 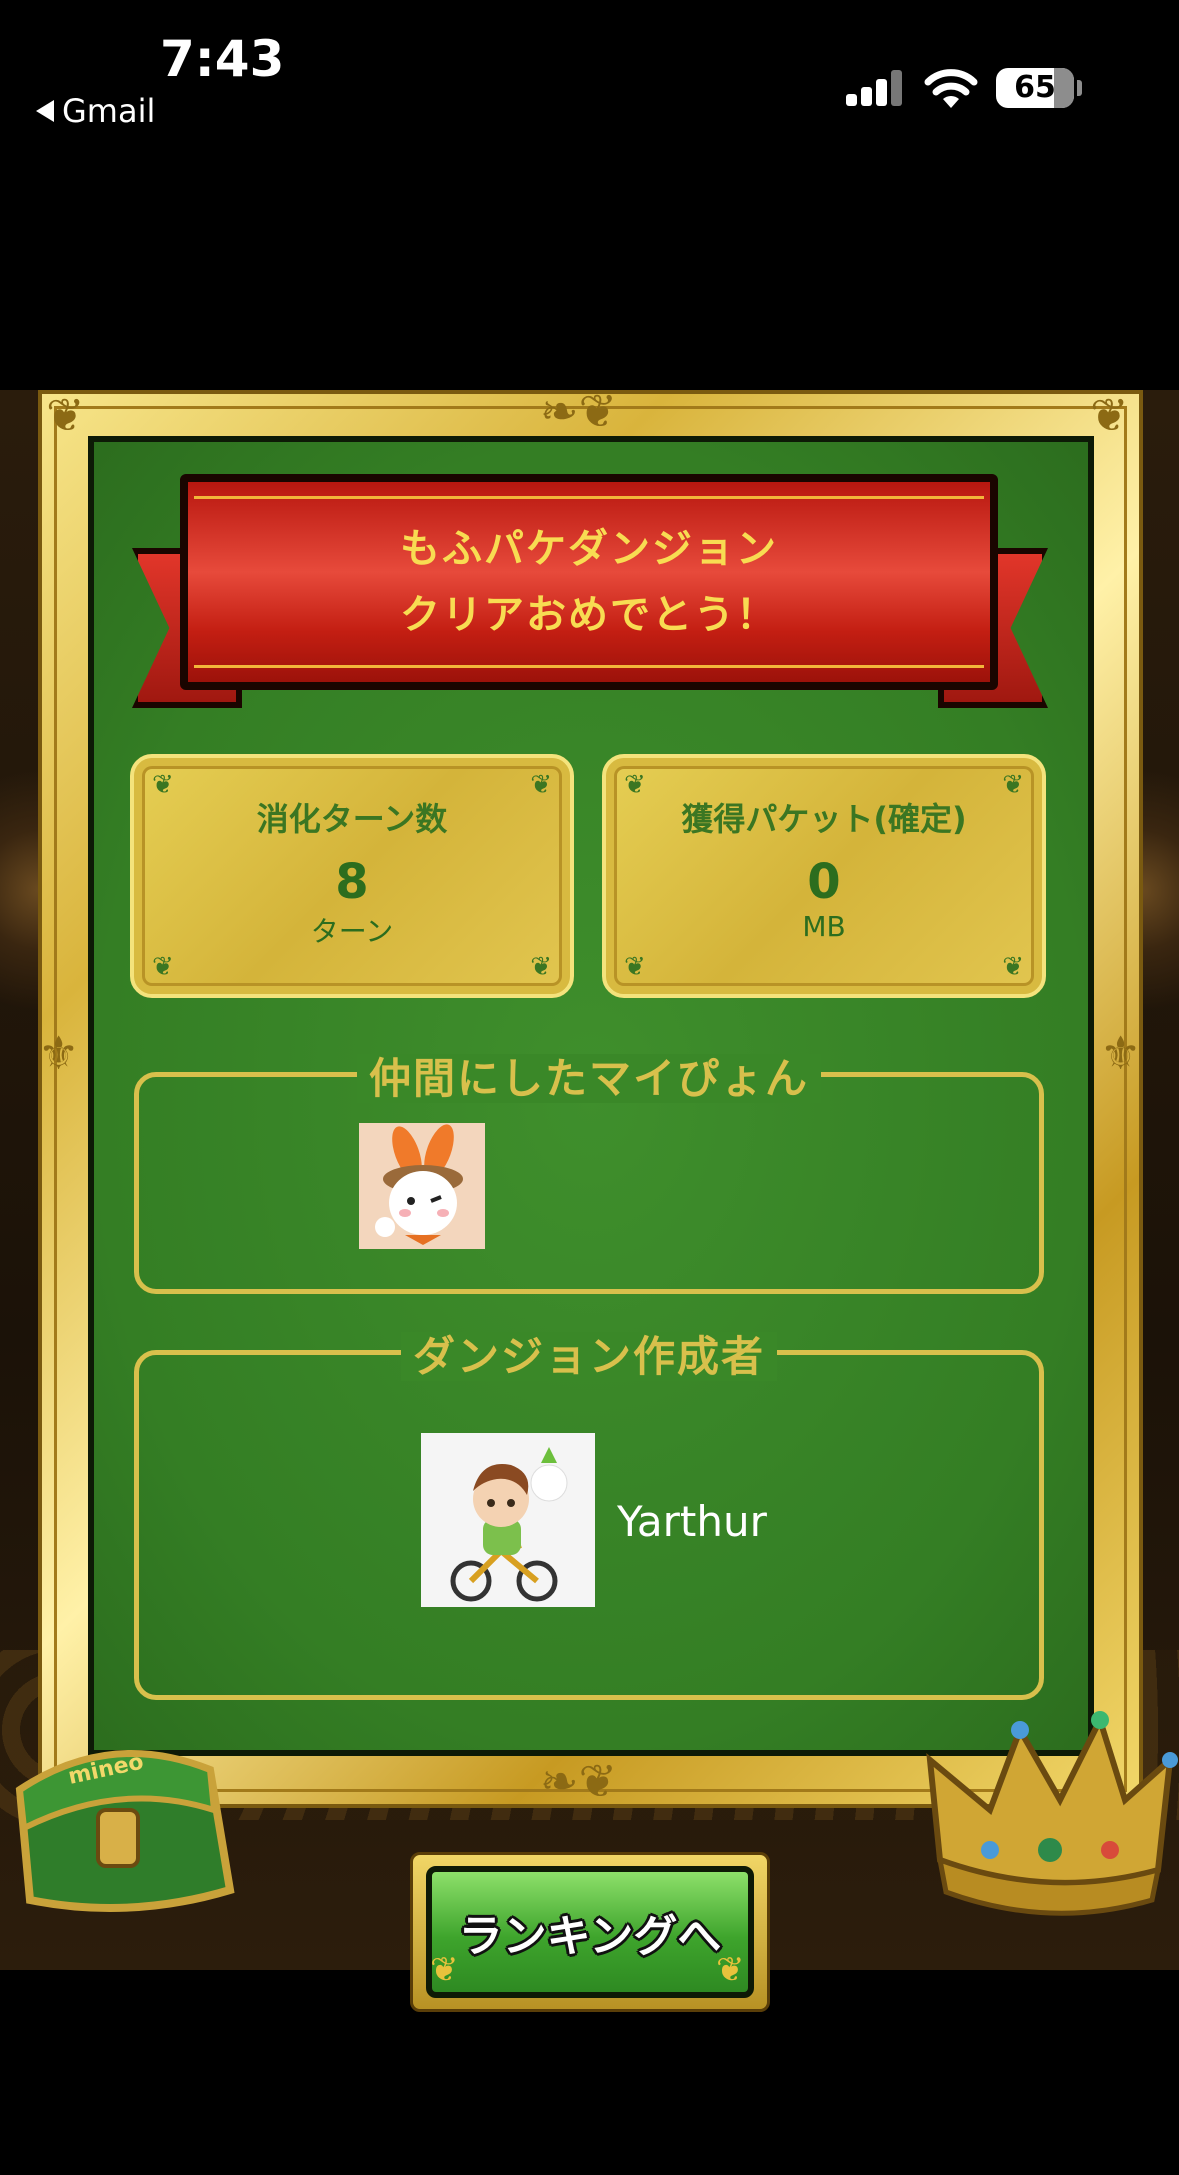 I want to click on battery-indicator: 65, so click(x=1035, y=88).